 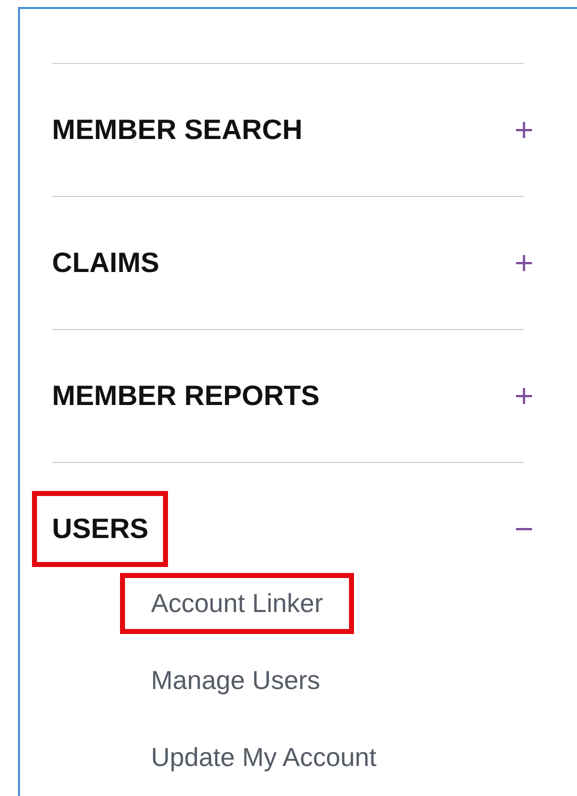 I want to click on submenu-link: Update My Account, so click(x=264, y=757).